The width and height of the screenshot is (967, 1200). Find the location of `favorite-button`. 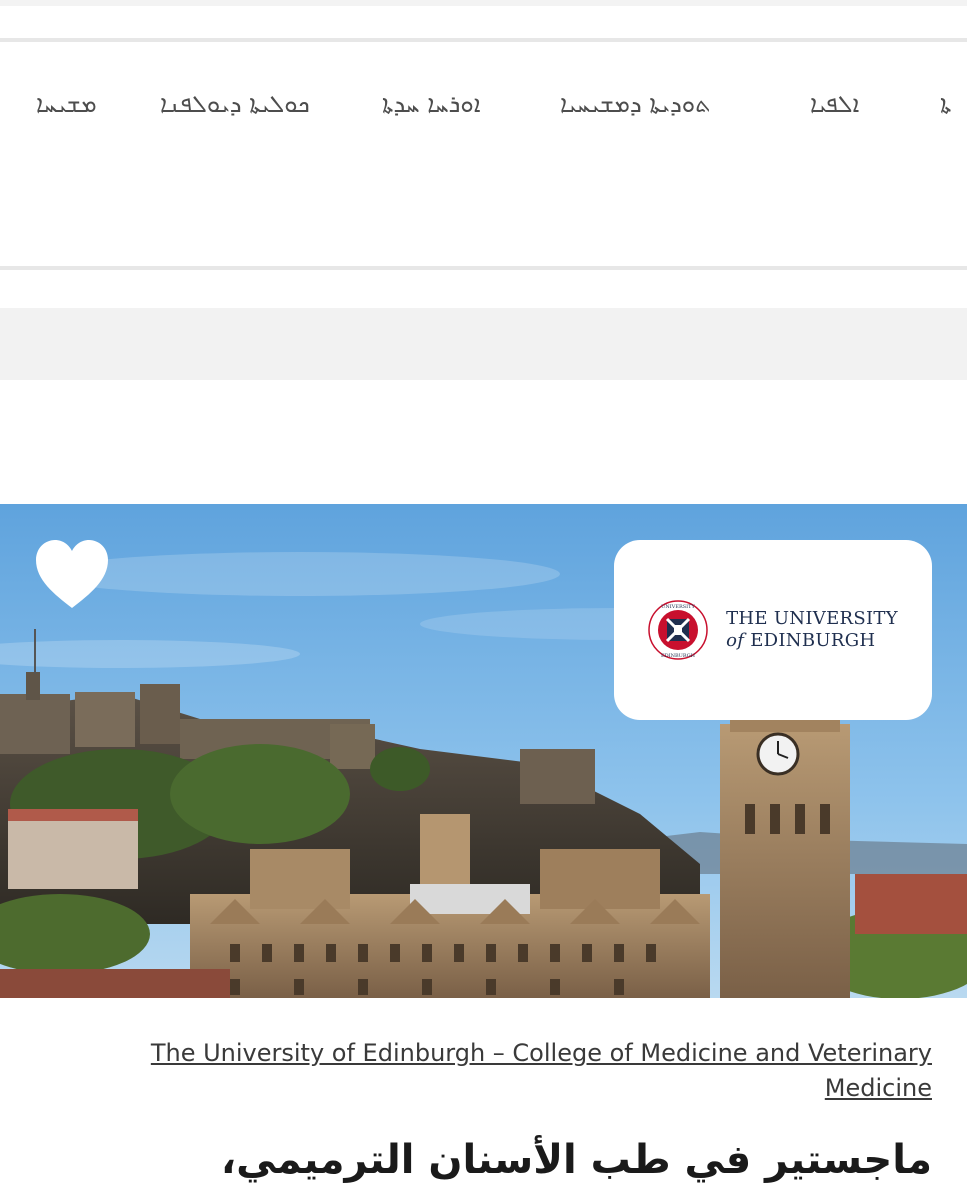

favorite-button is located at coordinates (72, 575).